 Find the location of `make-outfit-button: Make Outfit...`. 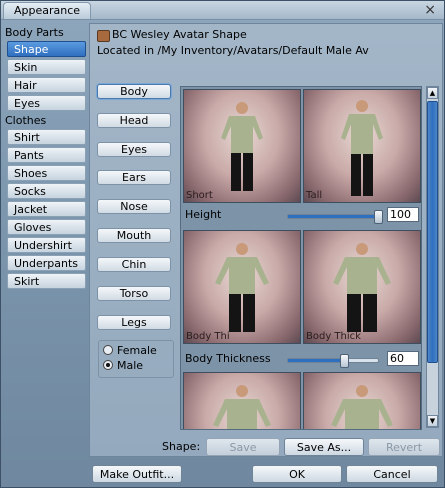

make-outfit-button: Make Outfit... is located at coordinates (137, 474).